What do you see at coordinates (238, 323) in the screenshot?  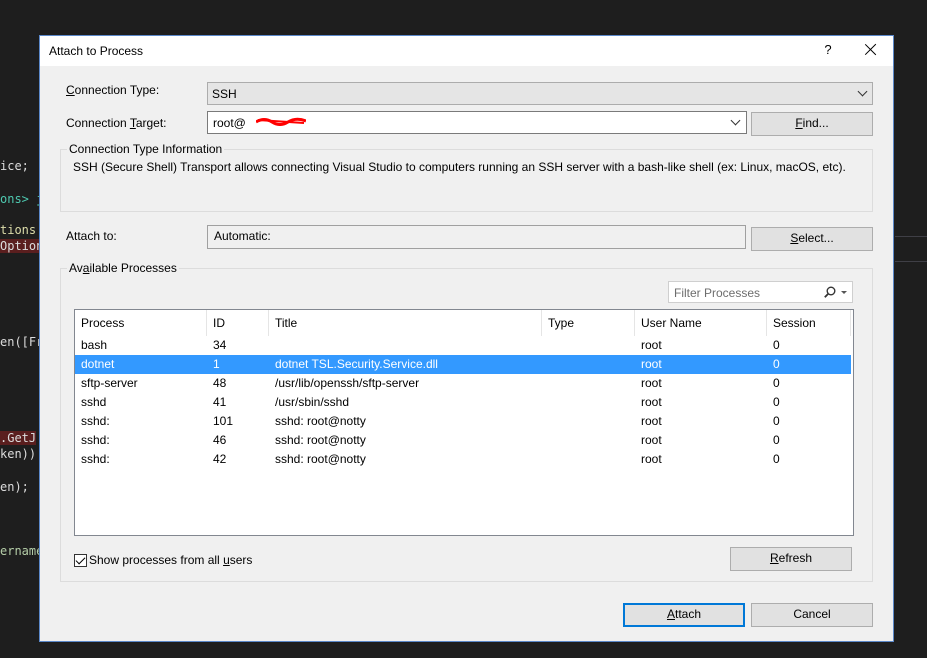 I see `column-header-id: ID` at bounding box center [238, 323].